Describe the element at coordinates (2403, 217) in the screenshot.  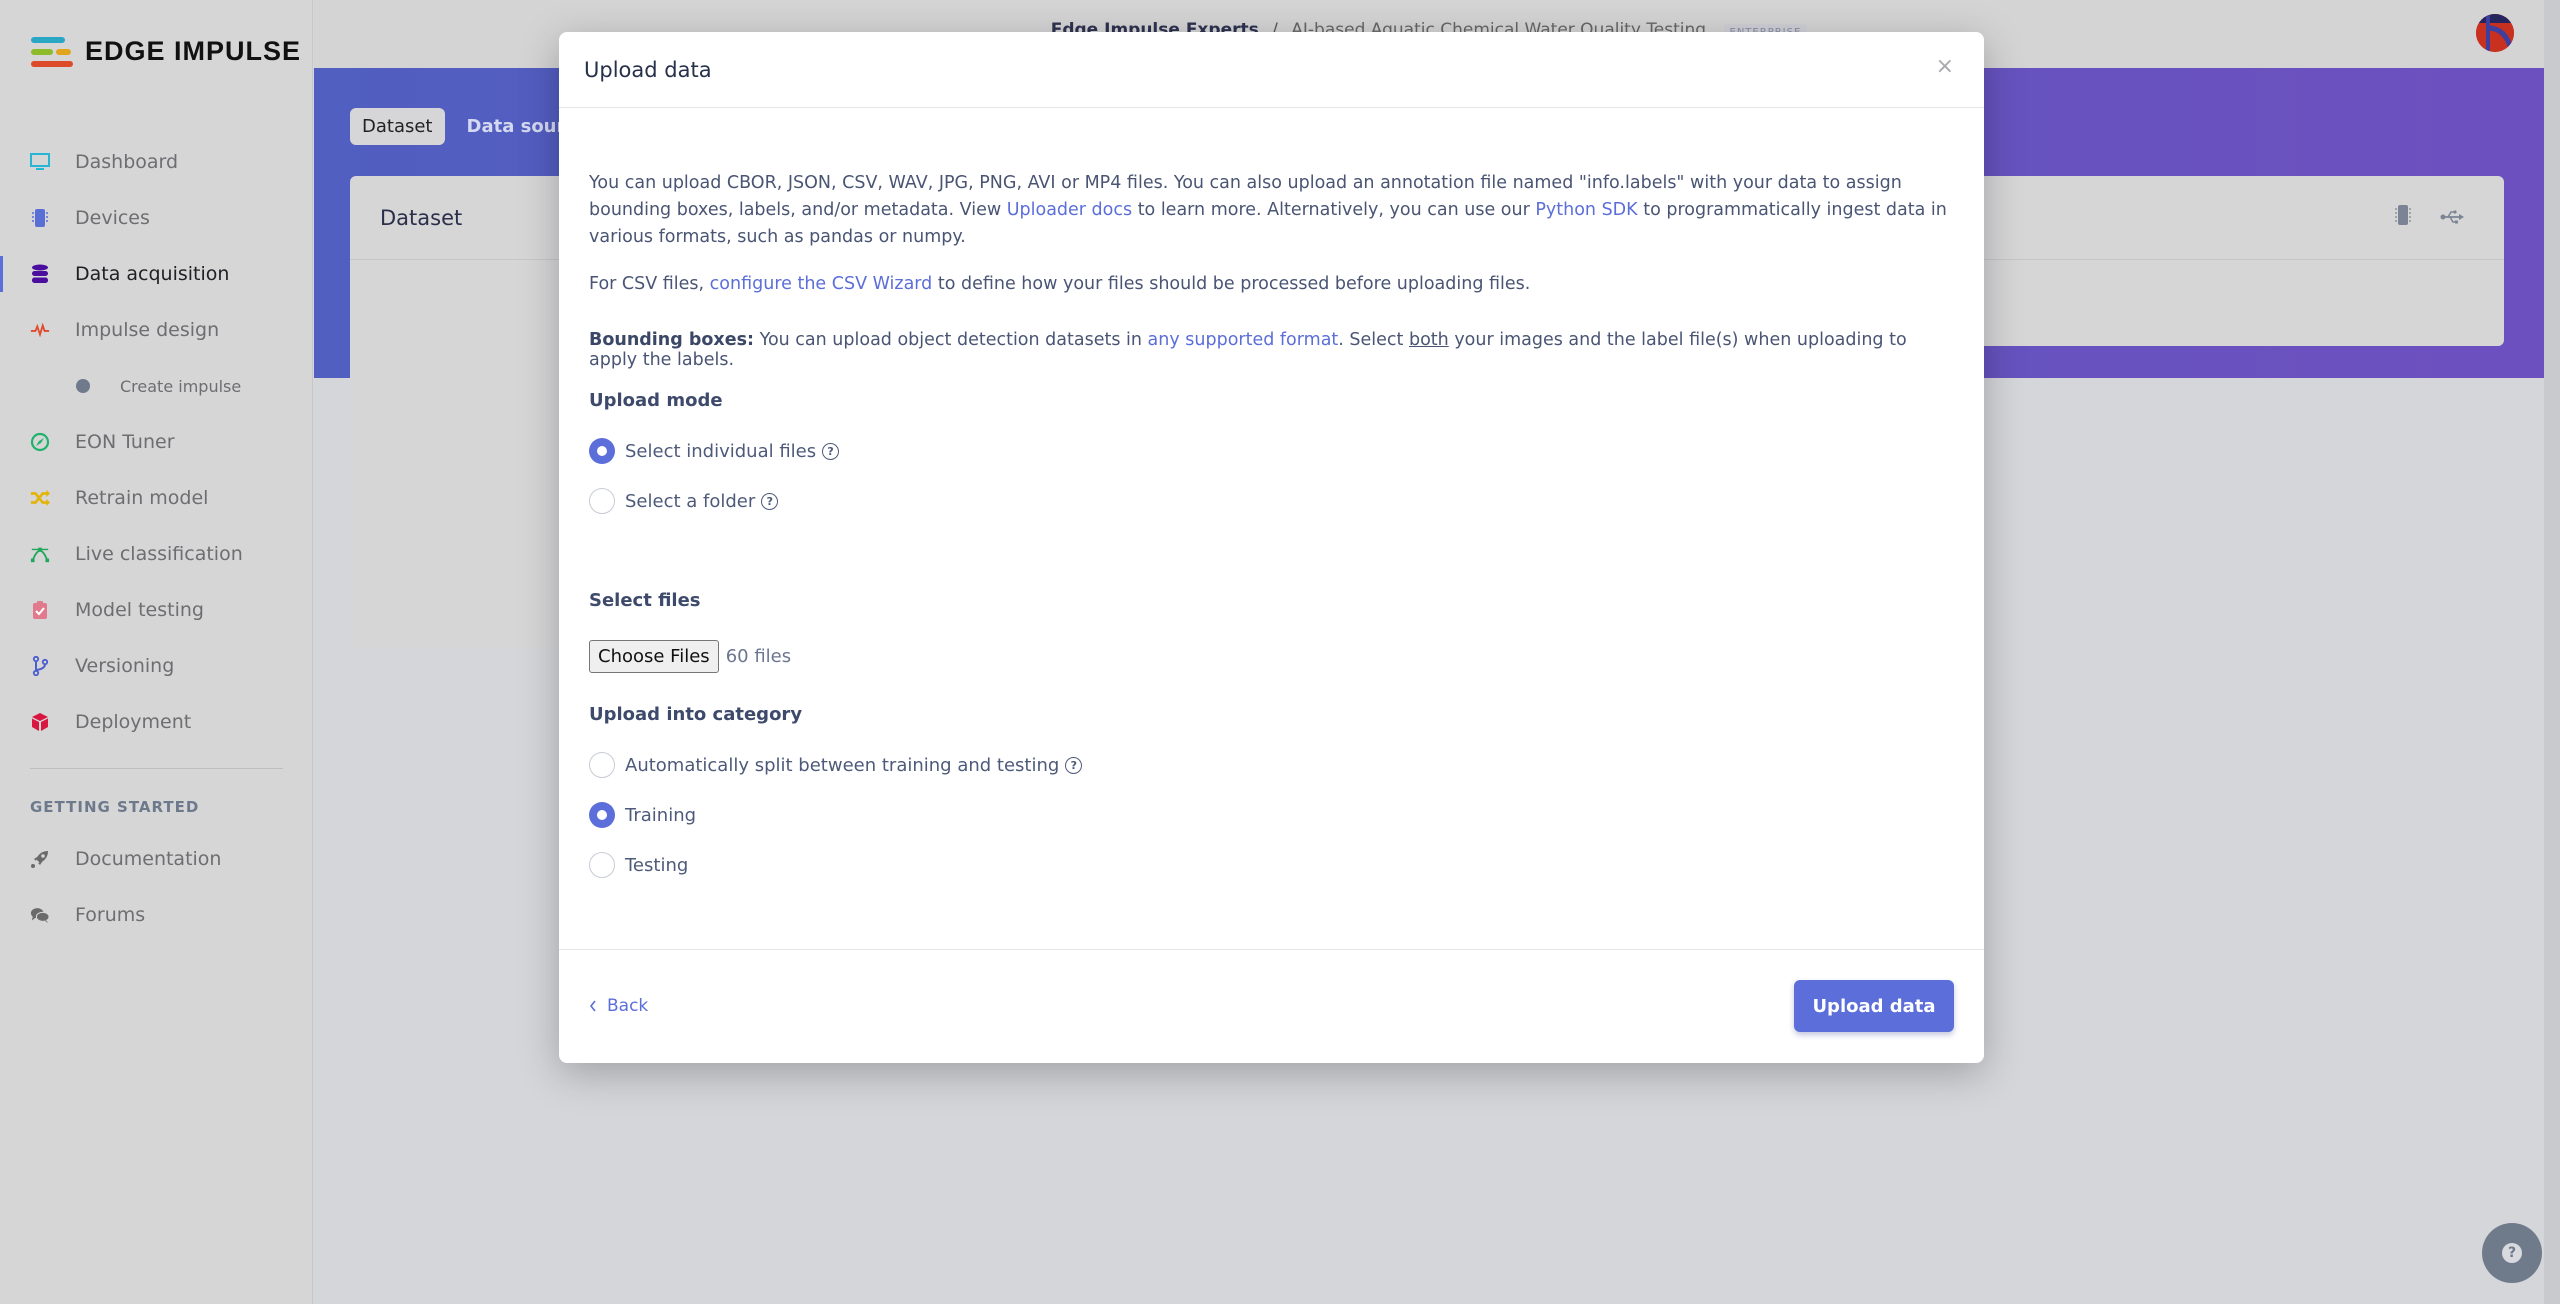
I see `connect-device-chip-icon` at that location.